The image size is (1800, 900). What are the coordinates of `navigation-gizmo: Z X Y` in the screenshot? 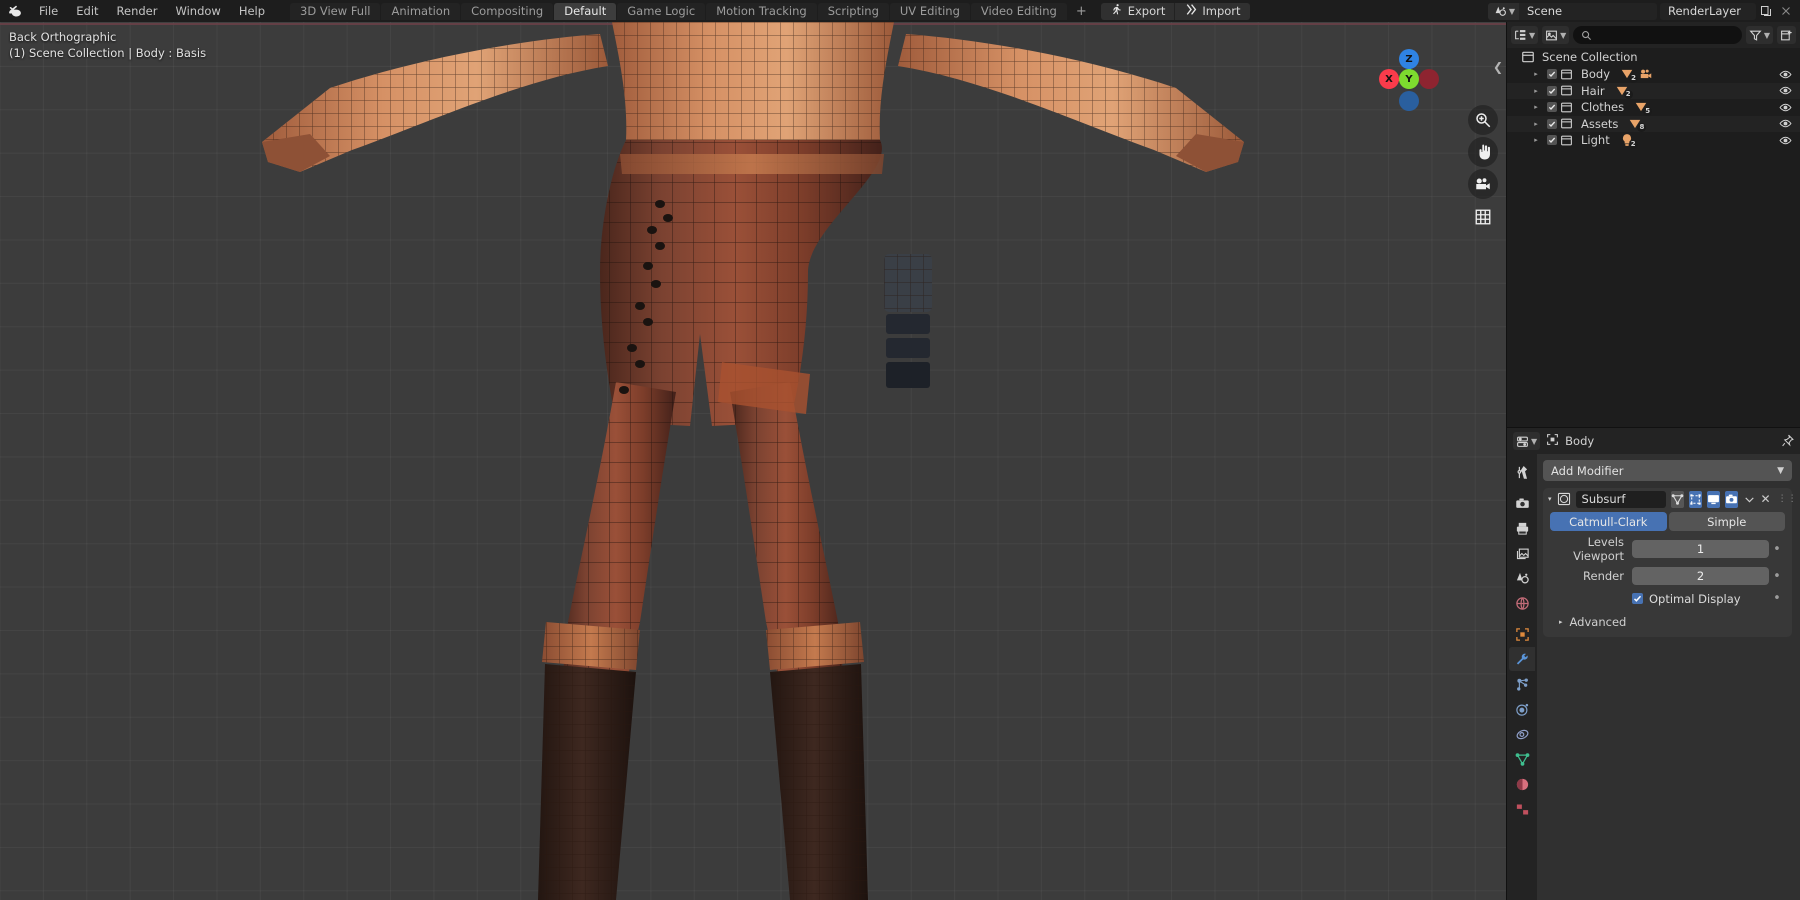 It's located at (1408, 78).